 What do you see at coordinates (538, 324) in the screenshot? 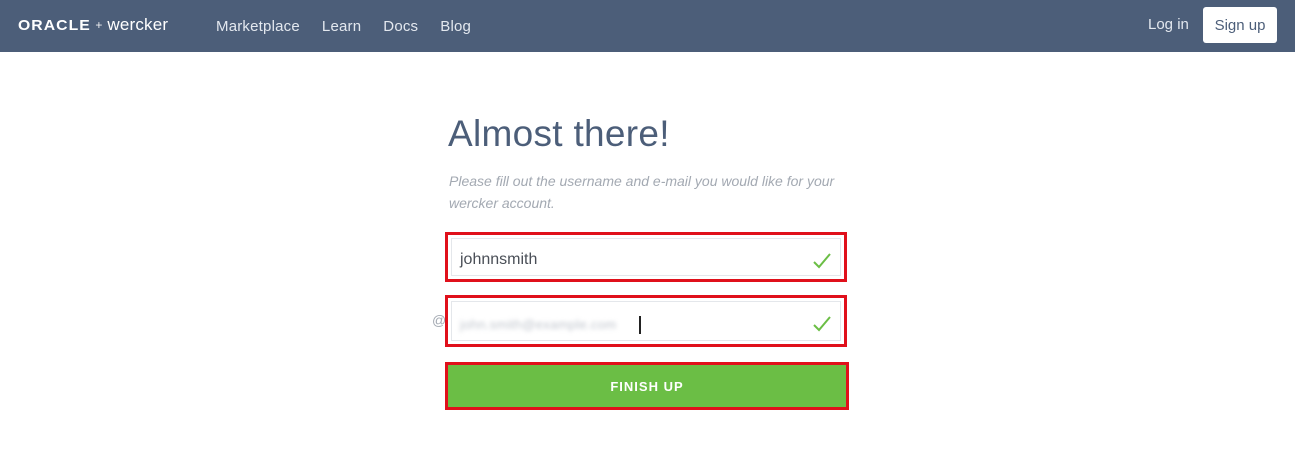
I see `email-value: john.smith@example.com` at bounding box center [538, 324].